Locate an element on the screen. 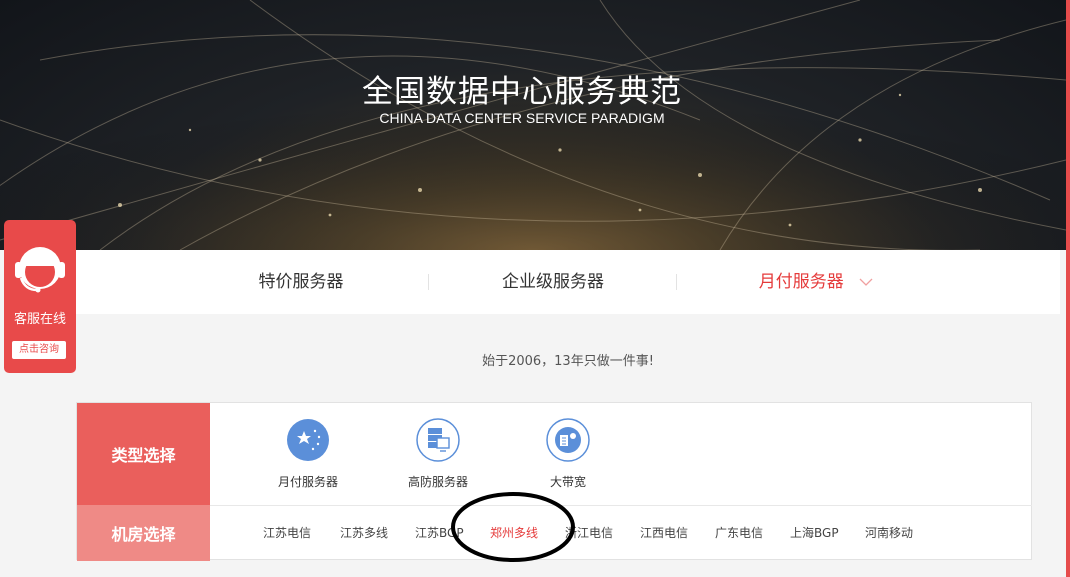  slogan-text: 始于2006，13年只做一件事! is located at coordinates (568, 361).